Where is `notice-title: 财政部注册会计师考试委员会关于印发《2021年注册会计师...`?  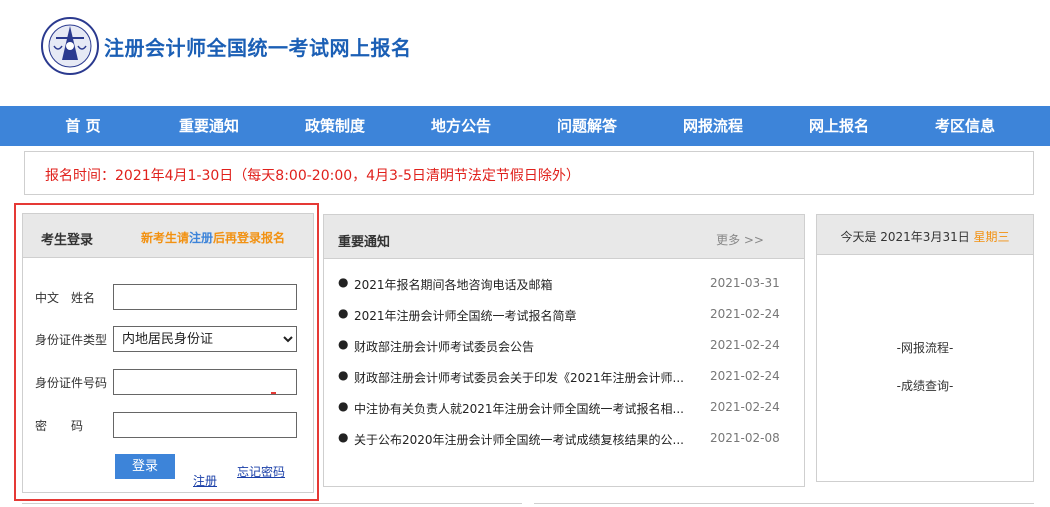 notice-title: 财政部注册会计师考试委员会关于印发《2021年注册会计师... is located at coordinates (519, 377).